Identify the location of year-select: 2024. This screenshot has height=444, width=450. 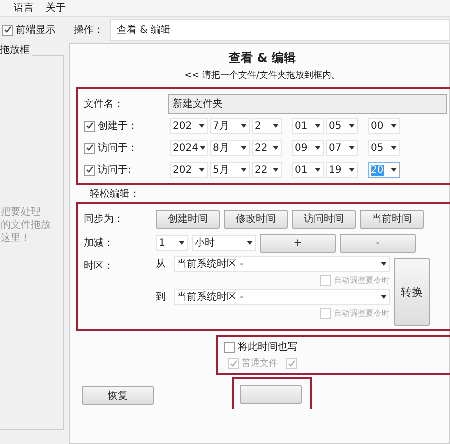
(189, 148).